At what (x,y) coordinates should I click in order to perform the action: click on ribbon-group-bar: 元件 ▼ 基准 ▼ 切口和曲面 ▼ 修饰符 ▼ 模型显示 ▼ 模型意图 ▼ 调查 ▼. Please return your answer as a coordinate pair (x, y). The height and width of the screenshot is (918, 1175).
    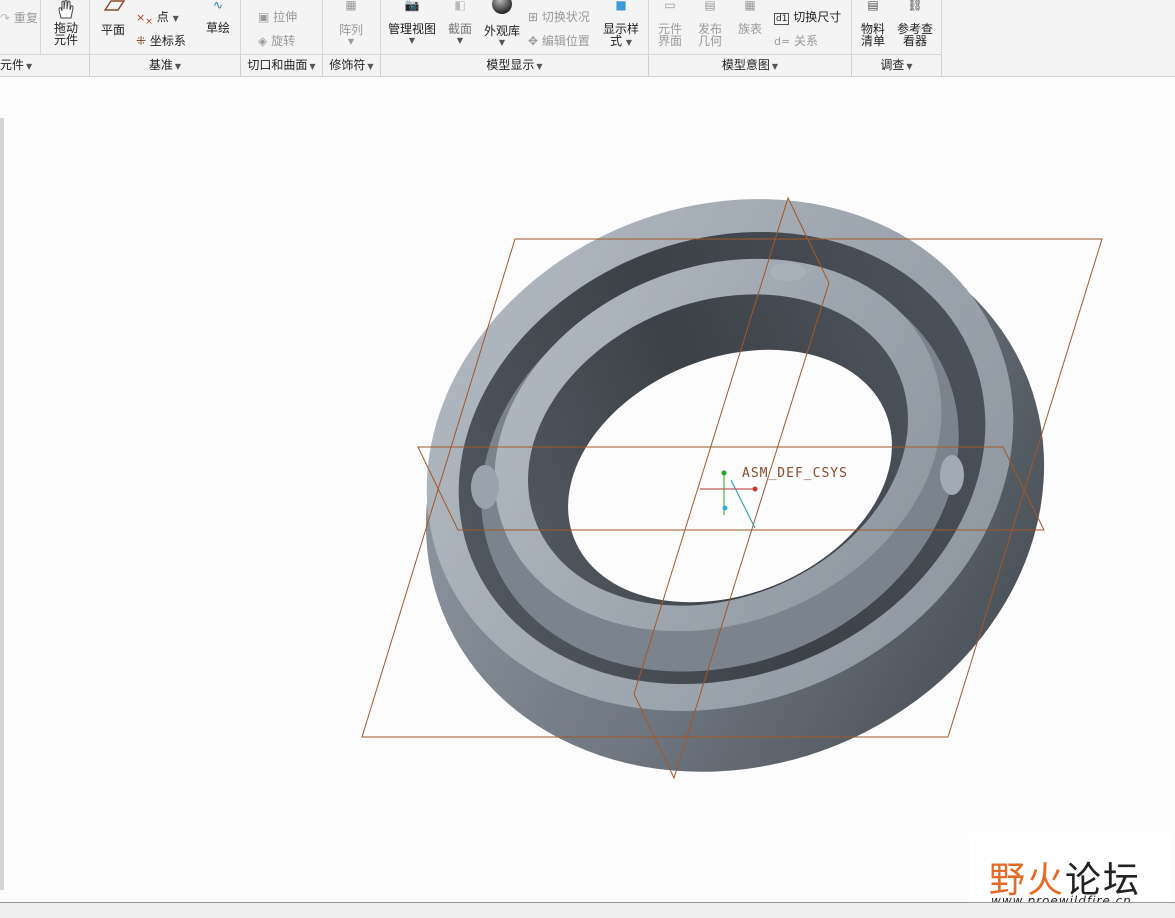
    Looking at the image, I should click on (471, 65).